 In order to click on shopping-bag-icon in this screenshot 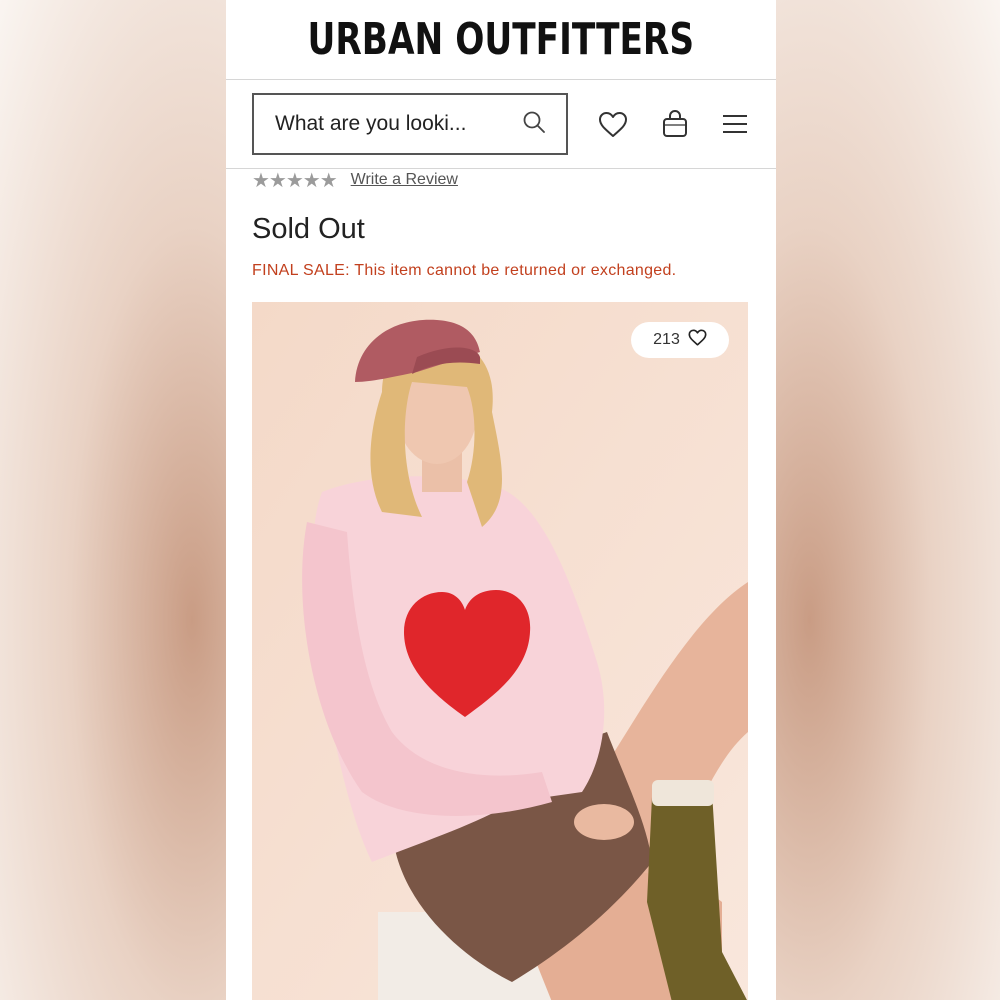, I will do `click(675, 124)`.